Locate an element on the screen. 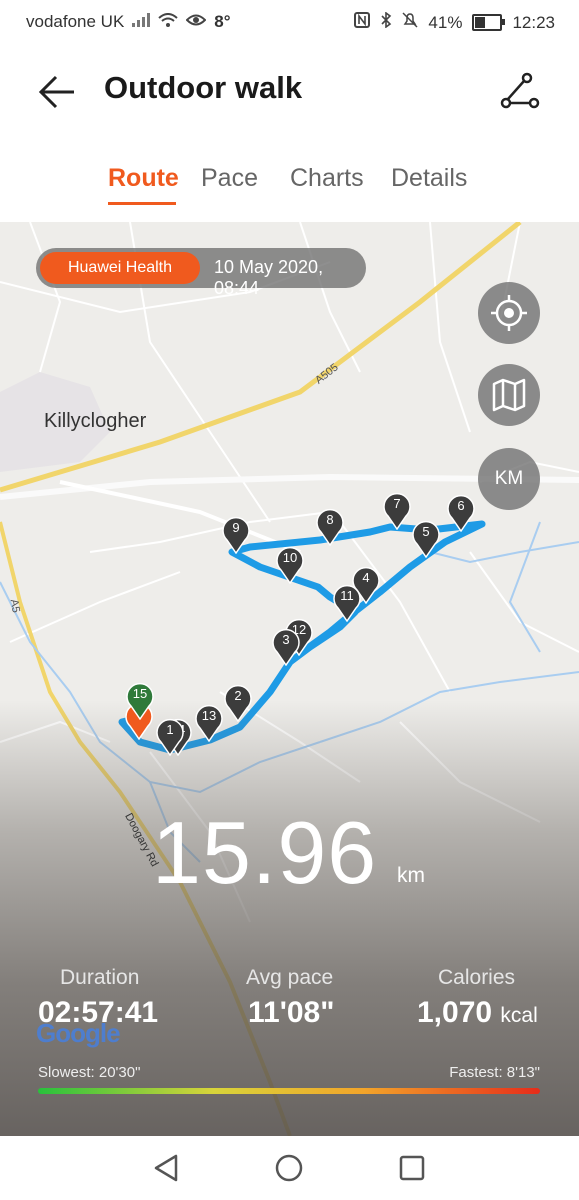 This screenshot has height=1200, width=579. nfc-icon is located at coordinates (362, 22).